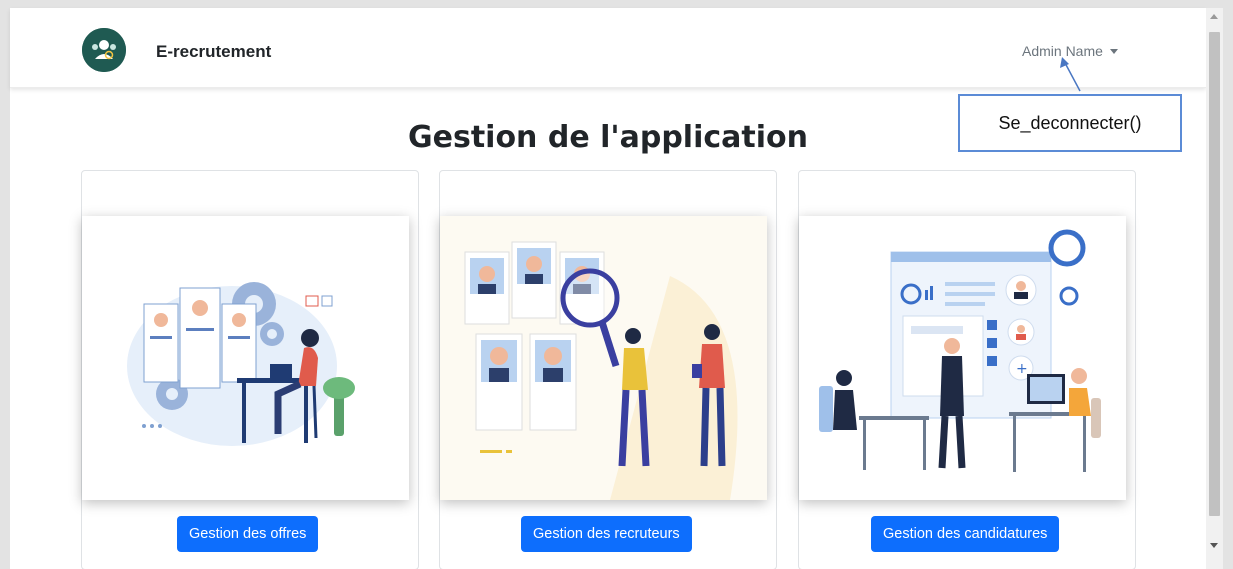  What do you see at coordinates (1214, 16) in the screenshot?
I see `scroll-up-icon` at bounding box center [1214, 16].